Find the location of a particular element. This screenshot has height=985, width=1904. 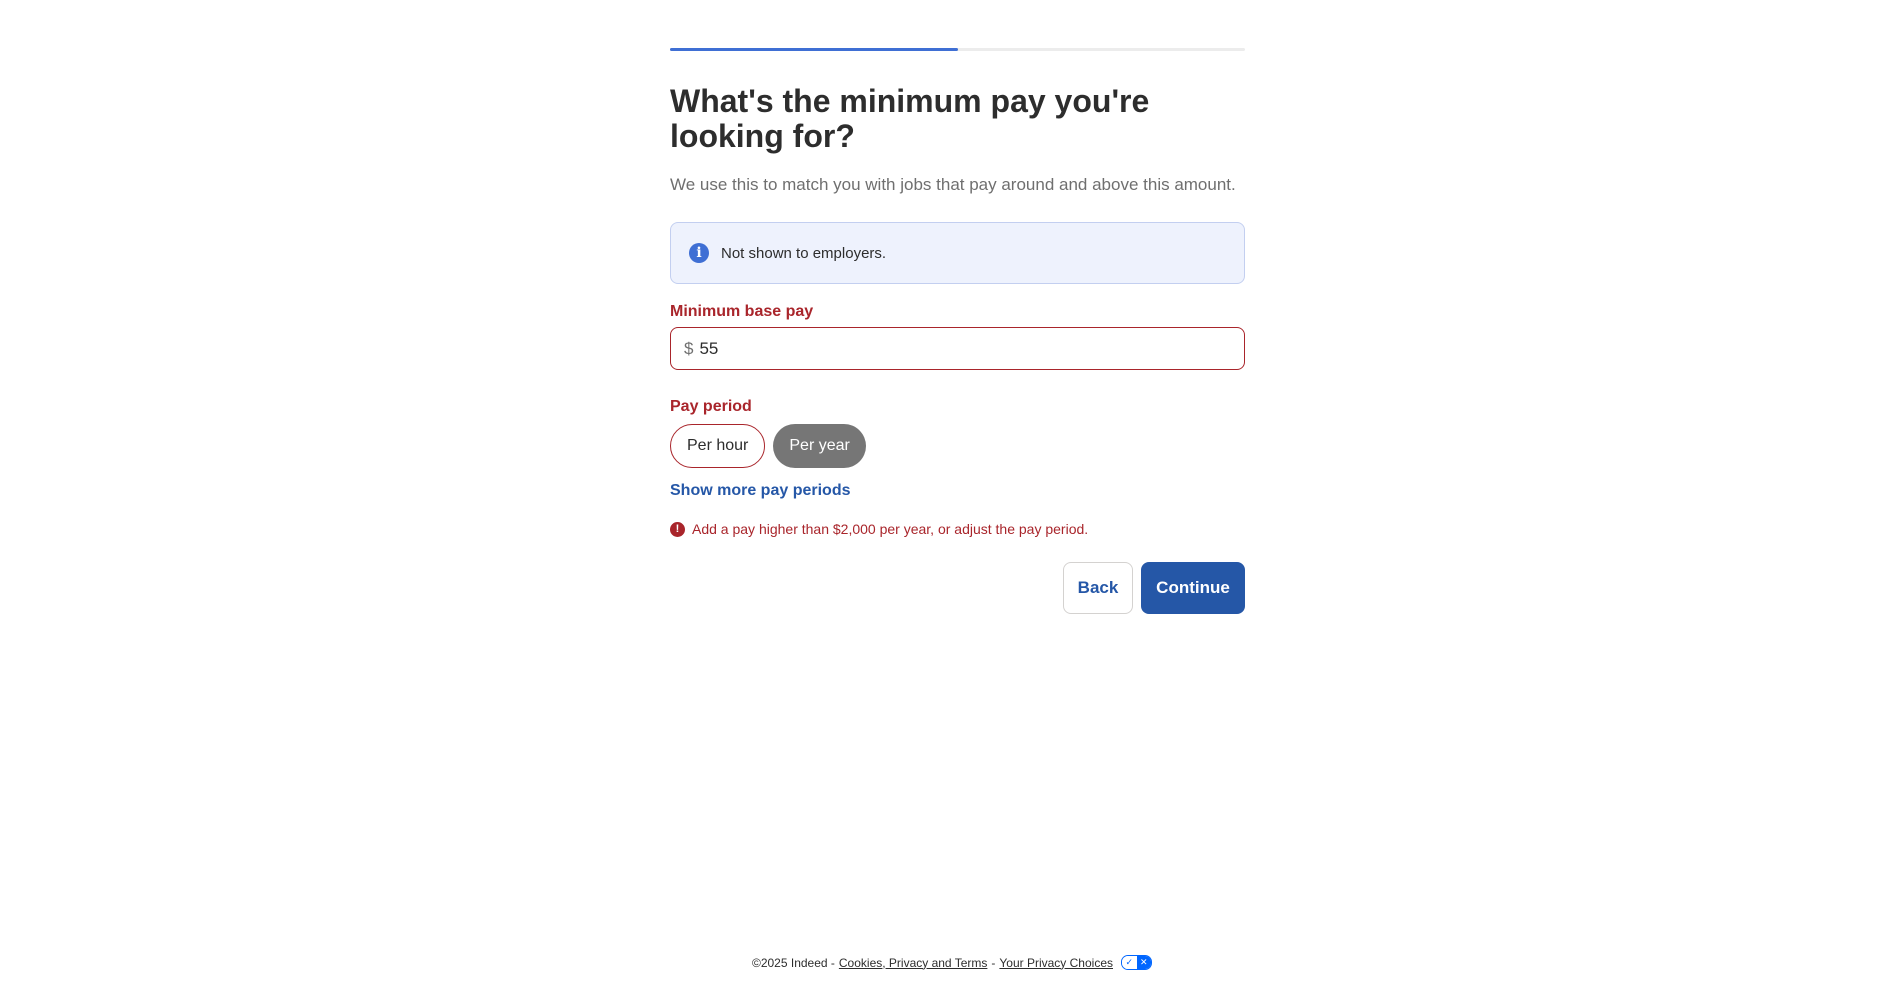

privacy-choices-link: Your Privacy Choices is located at coordinates (1056, 963).